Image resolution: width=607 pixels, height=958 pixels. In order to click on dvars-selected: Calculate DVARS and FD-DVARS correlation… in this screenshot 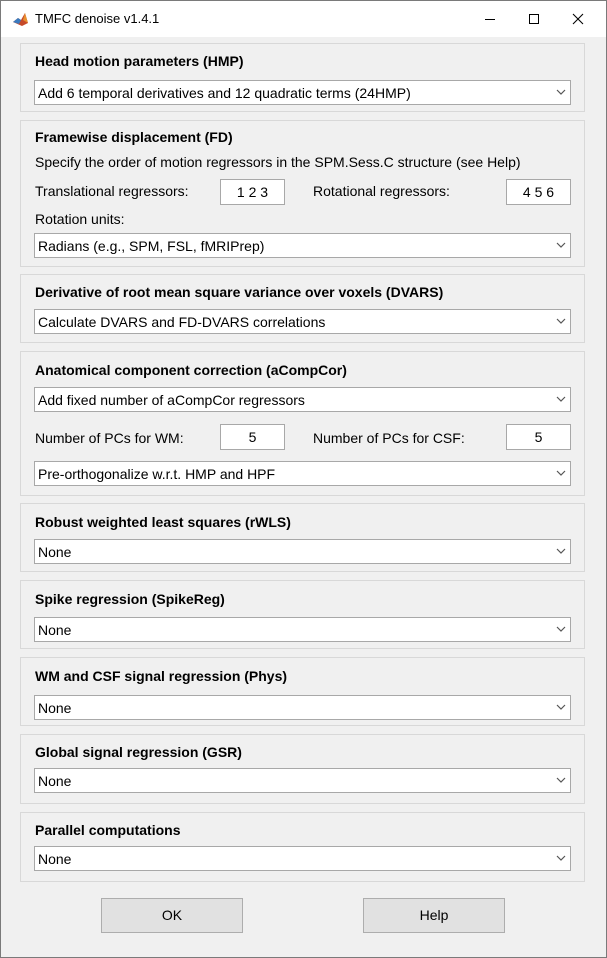, I will do `click(182, 322)`.